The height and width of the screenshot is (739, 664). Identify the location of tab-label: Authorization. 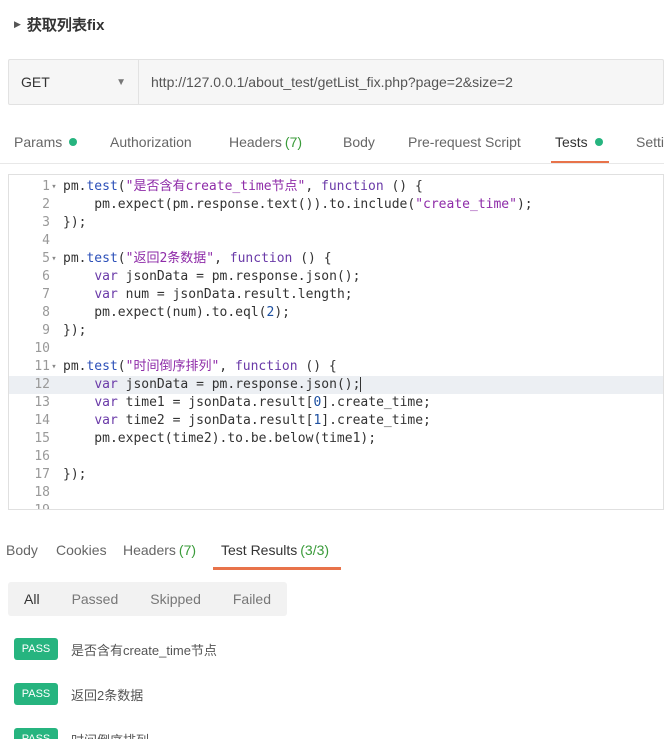
(151, 141).